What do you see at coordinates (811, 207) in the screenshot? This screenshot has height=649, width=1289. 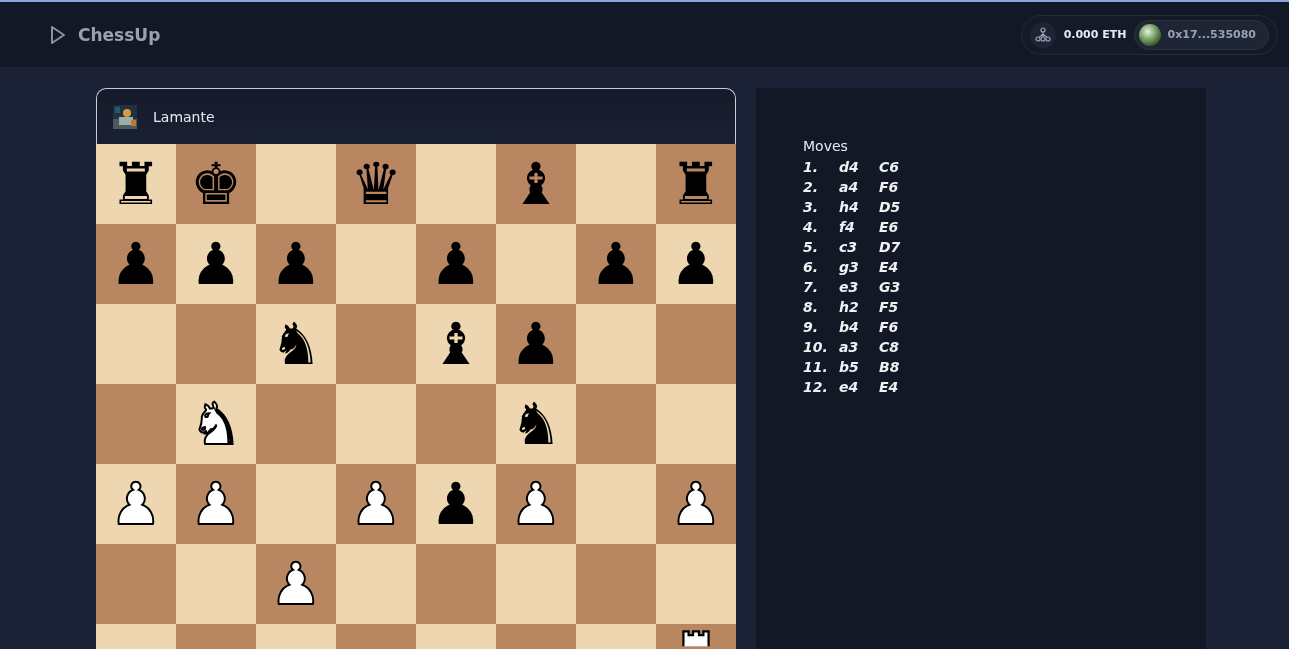 I see `move-number: 3.` at bounding box center [811, 207].